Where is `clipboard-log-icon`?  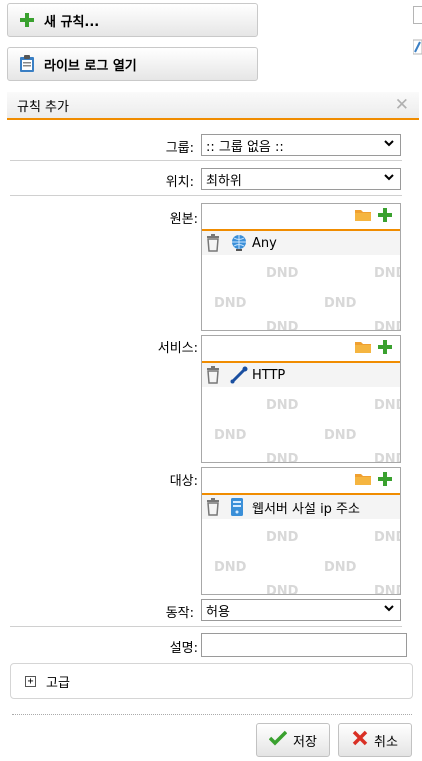 clipboard-log-icon is located at coordinates (27, 64).